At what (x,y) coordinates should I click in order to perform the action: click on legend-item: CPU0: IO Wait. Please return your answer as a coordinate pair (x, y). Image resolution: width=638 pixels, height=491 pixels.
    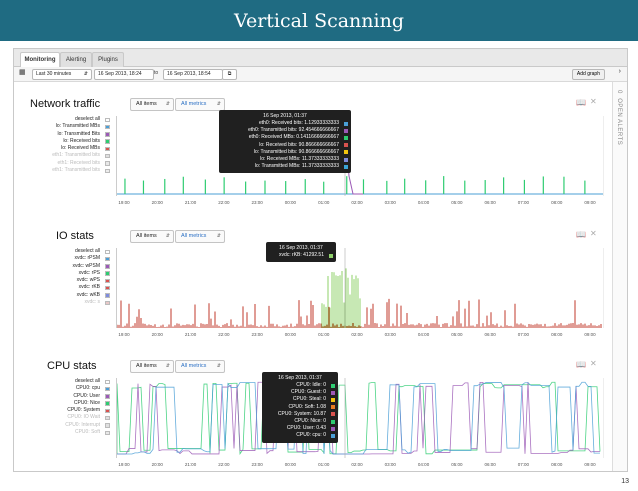
    Looking at the image, I should click on (64, 417).